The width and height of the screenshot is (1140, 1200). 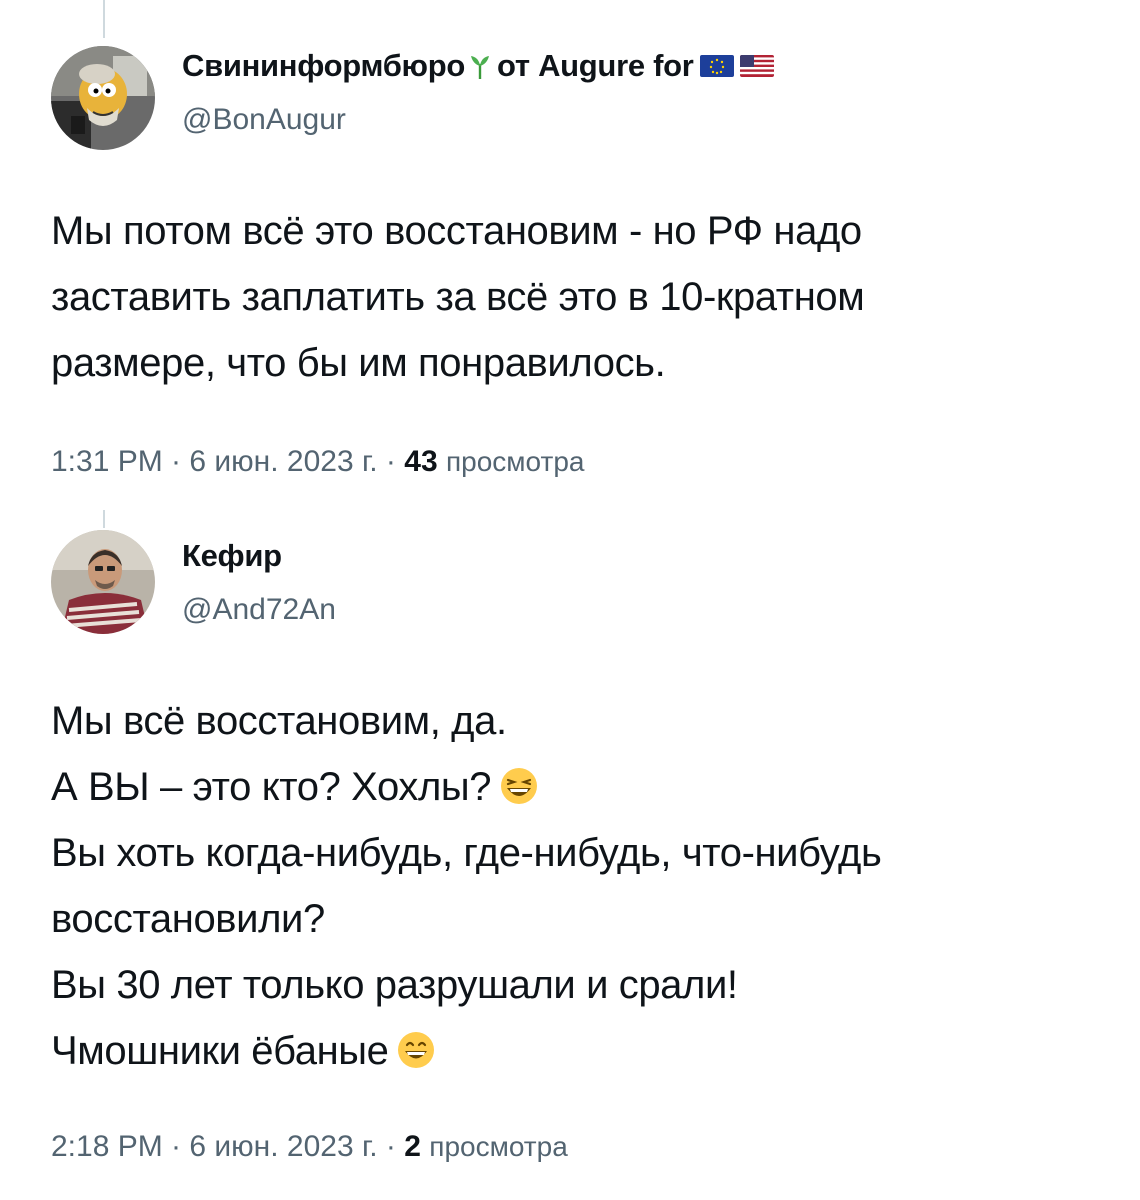 I want to click on grinning-emoji-icon, so click(x=416, y=1050).